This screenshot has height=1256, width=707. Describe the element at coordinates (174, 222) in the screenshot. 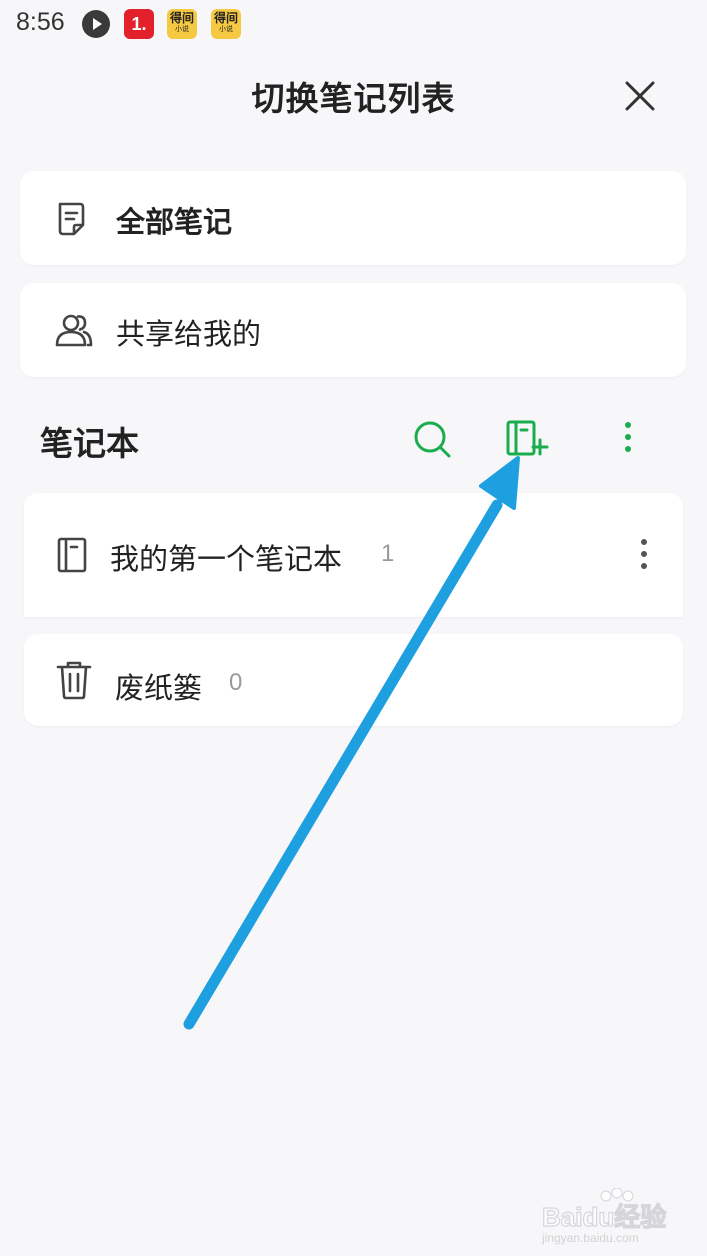

I see `list-item-label: 全部笔记` at that location.